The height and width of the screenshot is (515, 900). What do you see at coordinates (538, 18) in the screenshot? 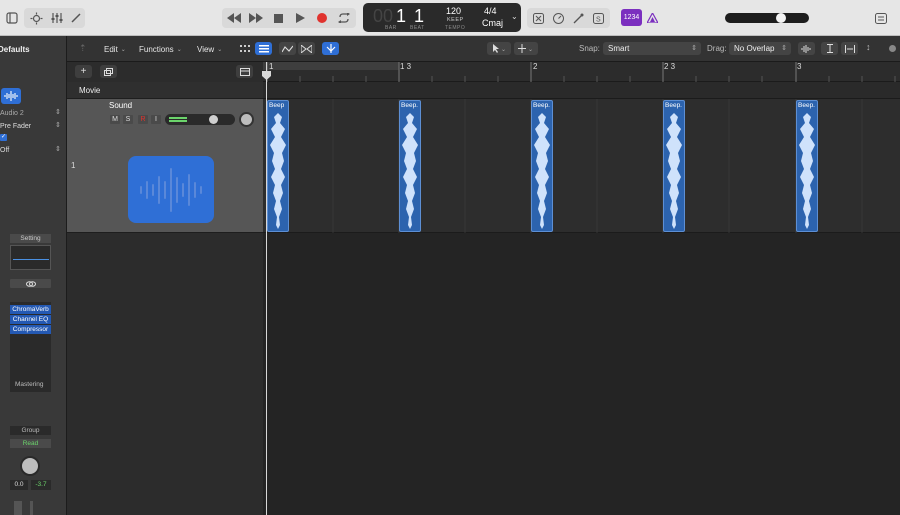
I see `replace-icon` at bounding box center [538, 18].